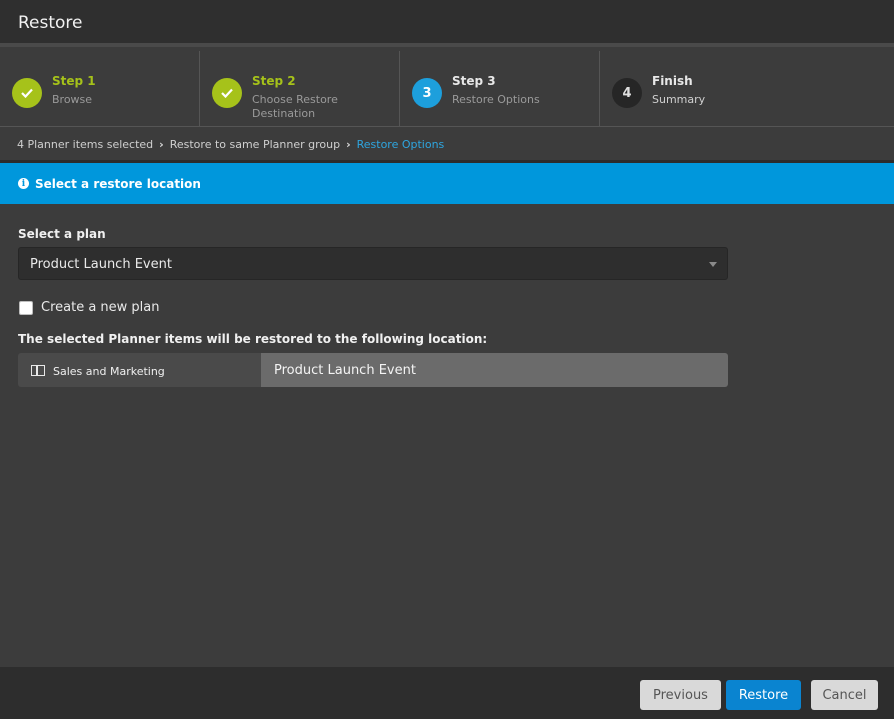  What do you see at coordinates (500, 88) in the screenshot?
I see `step-3: 3 Step 3 Restore Options` at bounding box center [500, 88].